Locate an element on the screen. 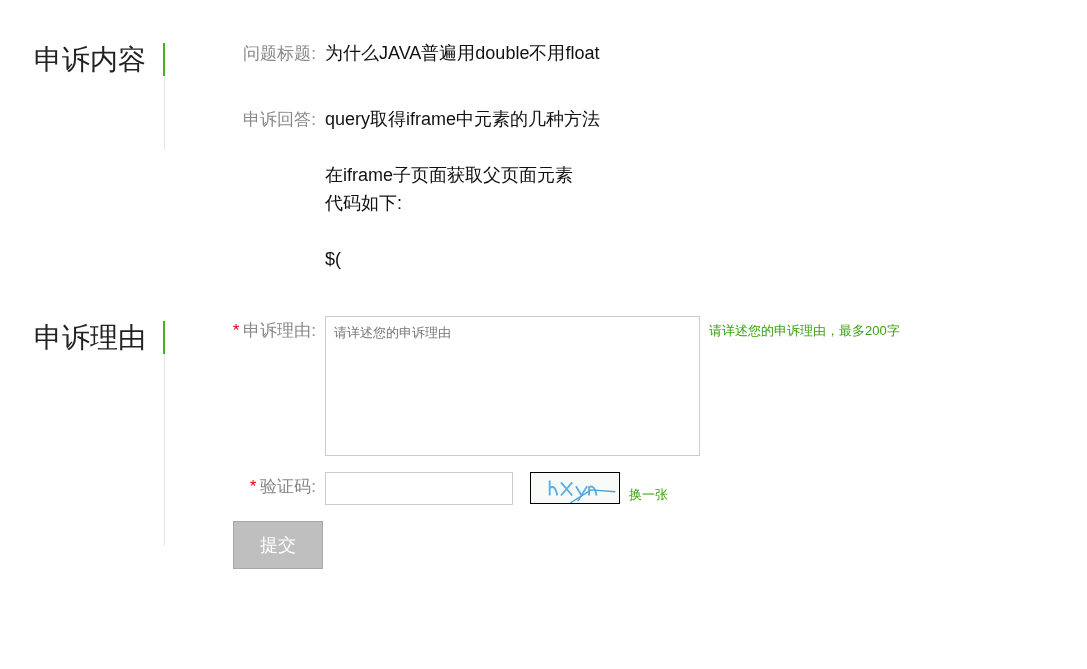  field-label: 验证码: is located at coordinates (288, 487).